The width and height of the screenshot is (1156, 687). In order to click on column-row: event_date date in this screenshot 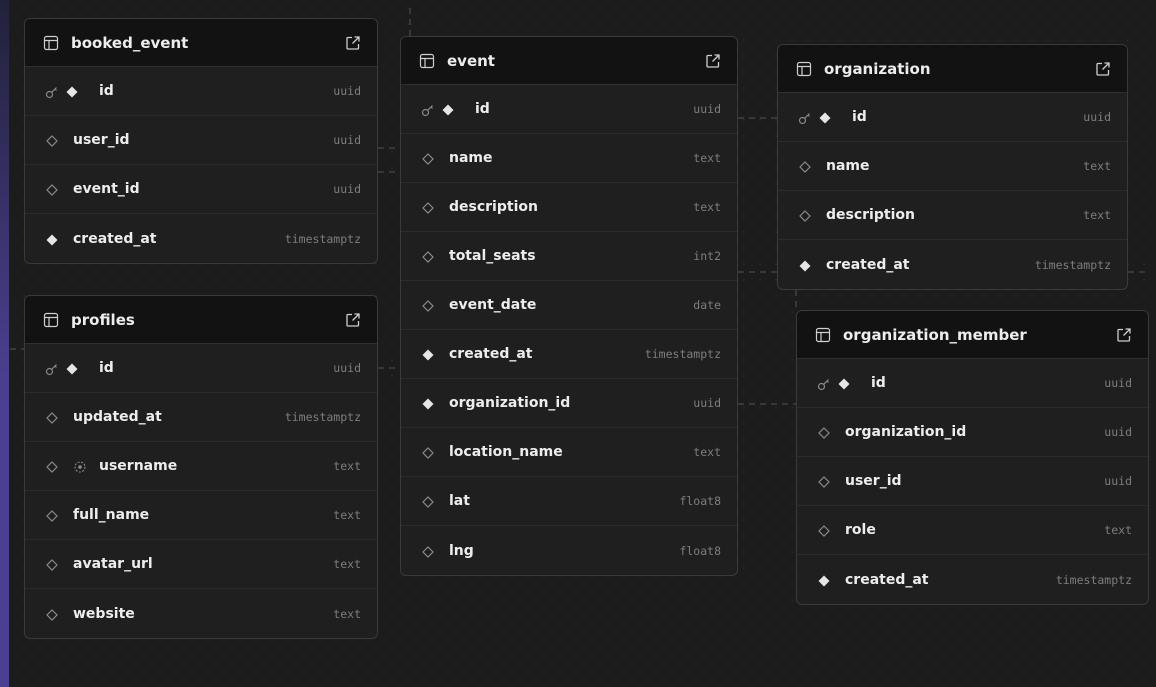, I will do `click(569, 305)`.